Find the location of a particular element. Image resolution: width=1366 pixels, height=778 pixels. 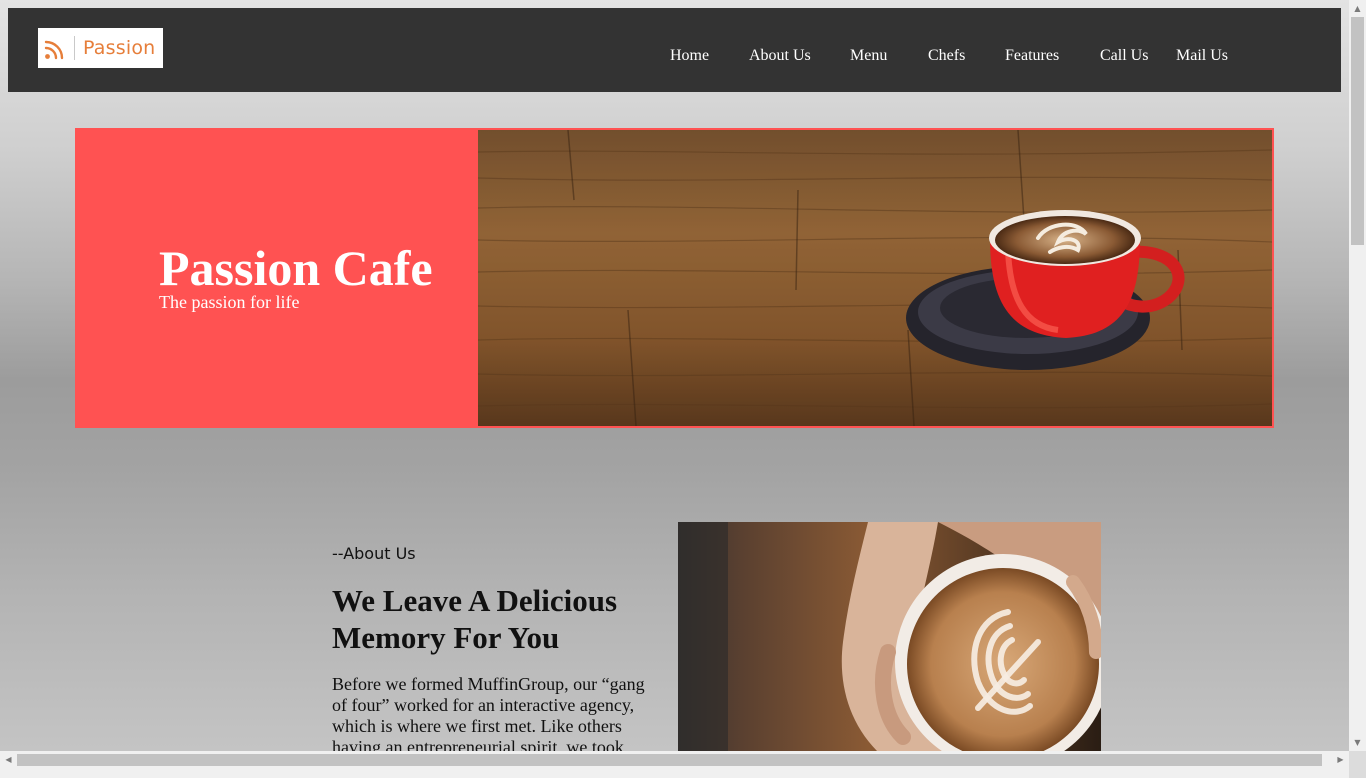

scroll-right-arrow-icon: ▶ is located at coordinates (1340, 759).